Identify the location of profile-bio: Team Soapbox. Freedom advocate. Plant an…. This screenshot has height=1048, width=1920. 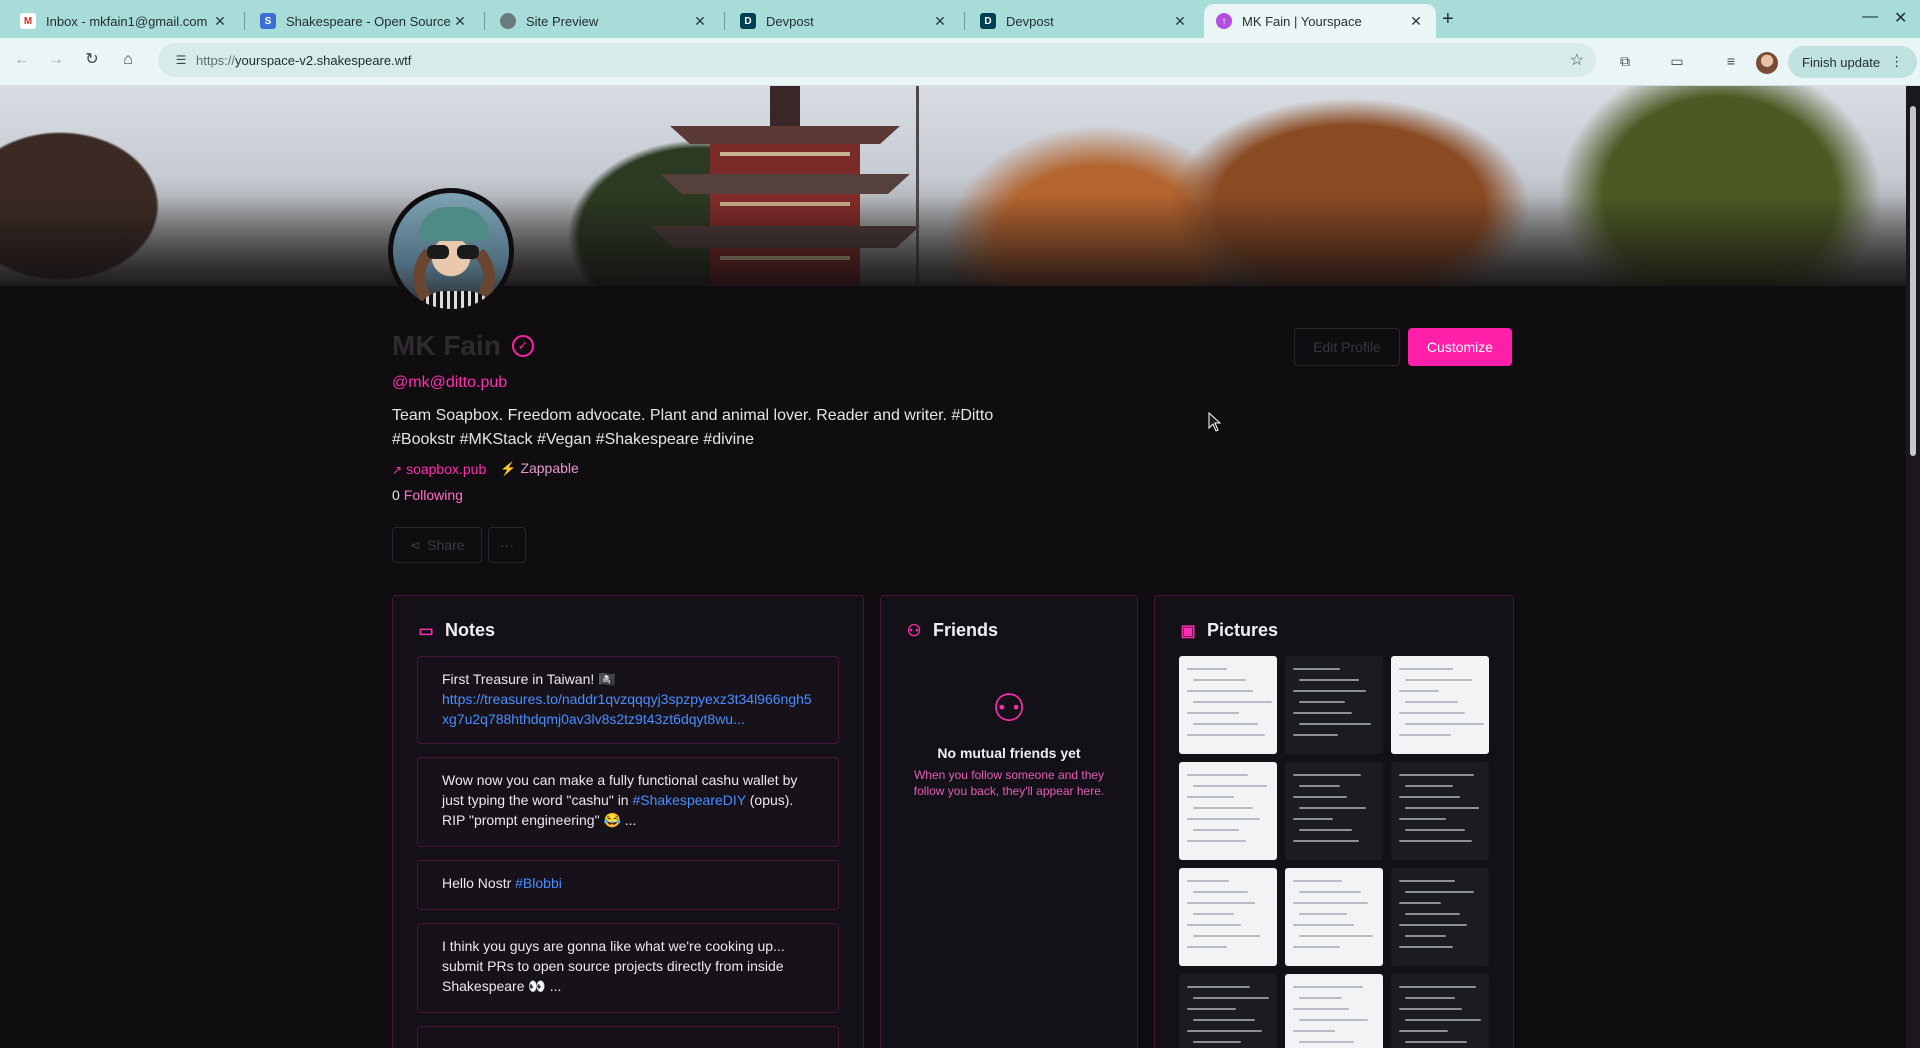
(693, 427).